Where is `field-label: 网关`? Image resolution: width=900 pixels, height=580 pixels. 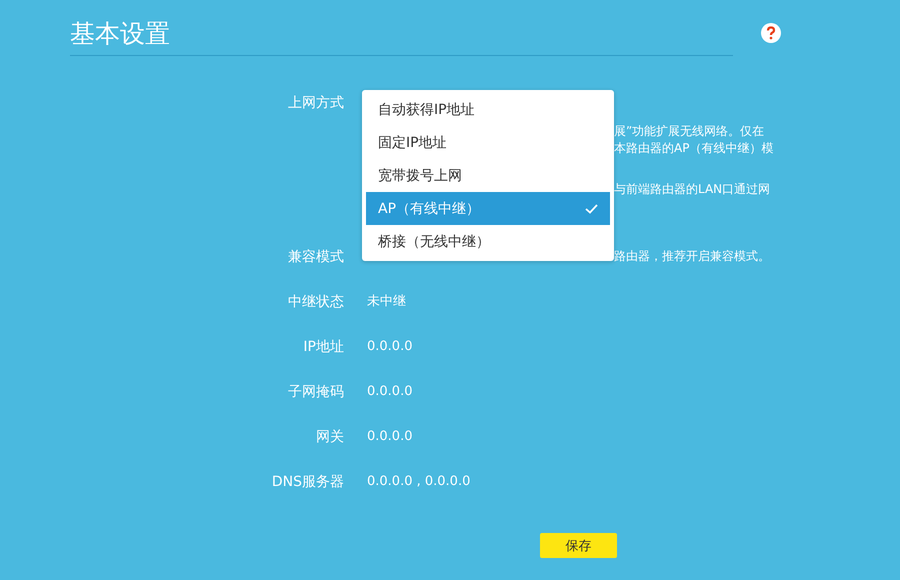 field-label: 网关 is located at coordinates (329, 437).